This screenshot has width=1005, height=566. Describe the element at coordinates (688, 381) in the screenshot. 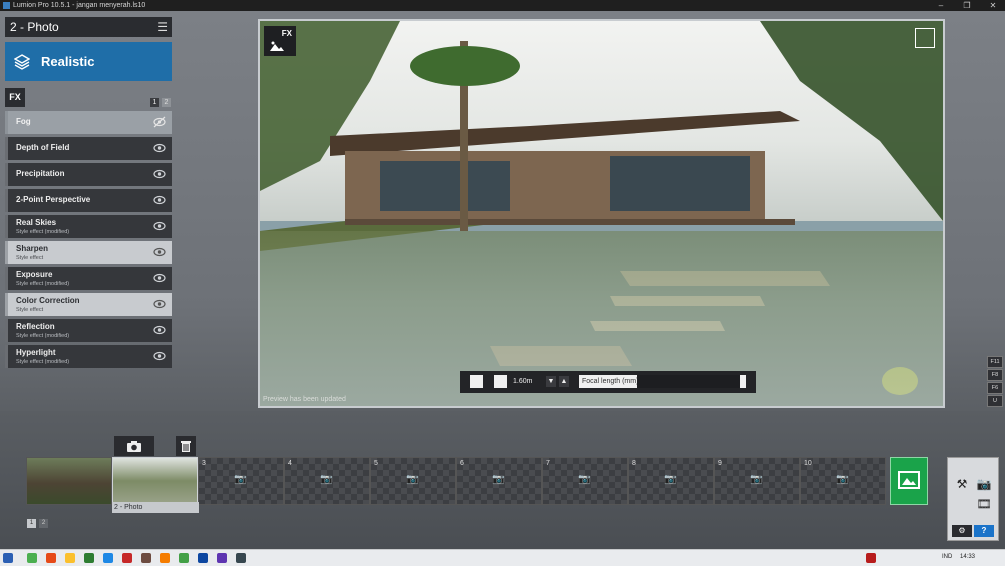

I see `focal-length-slider` at that location.